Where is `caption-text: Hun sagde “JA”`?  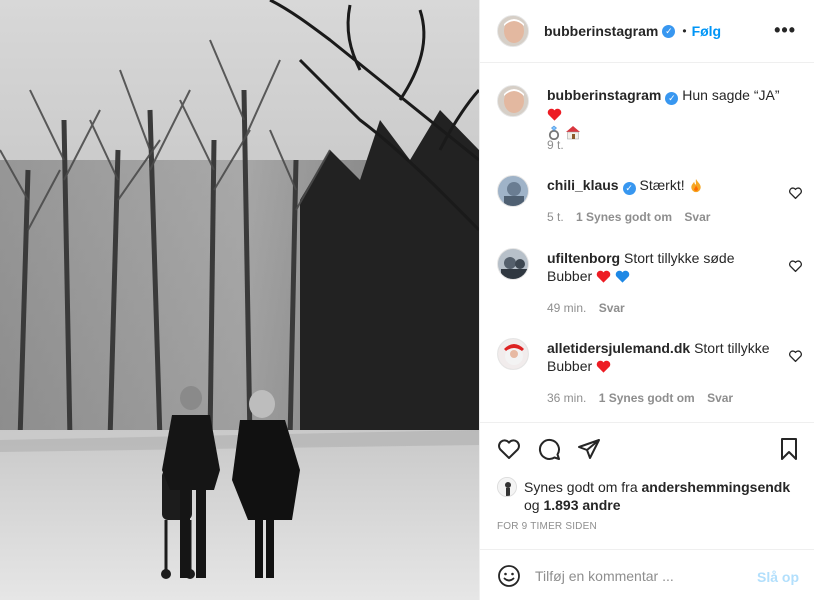 caption-text: Hun sagde “JA” is located at coordinates (731, 95).